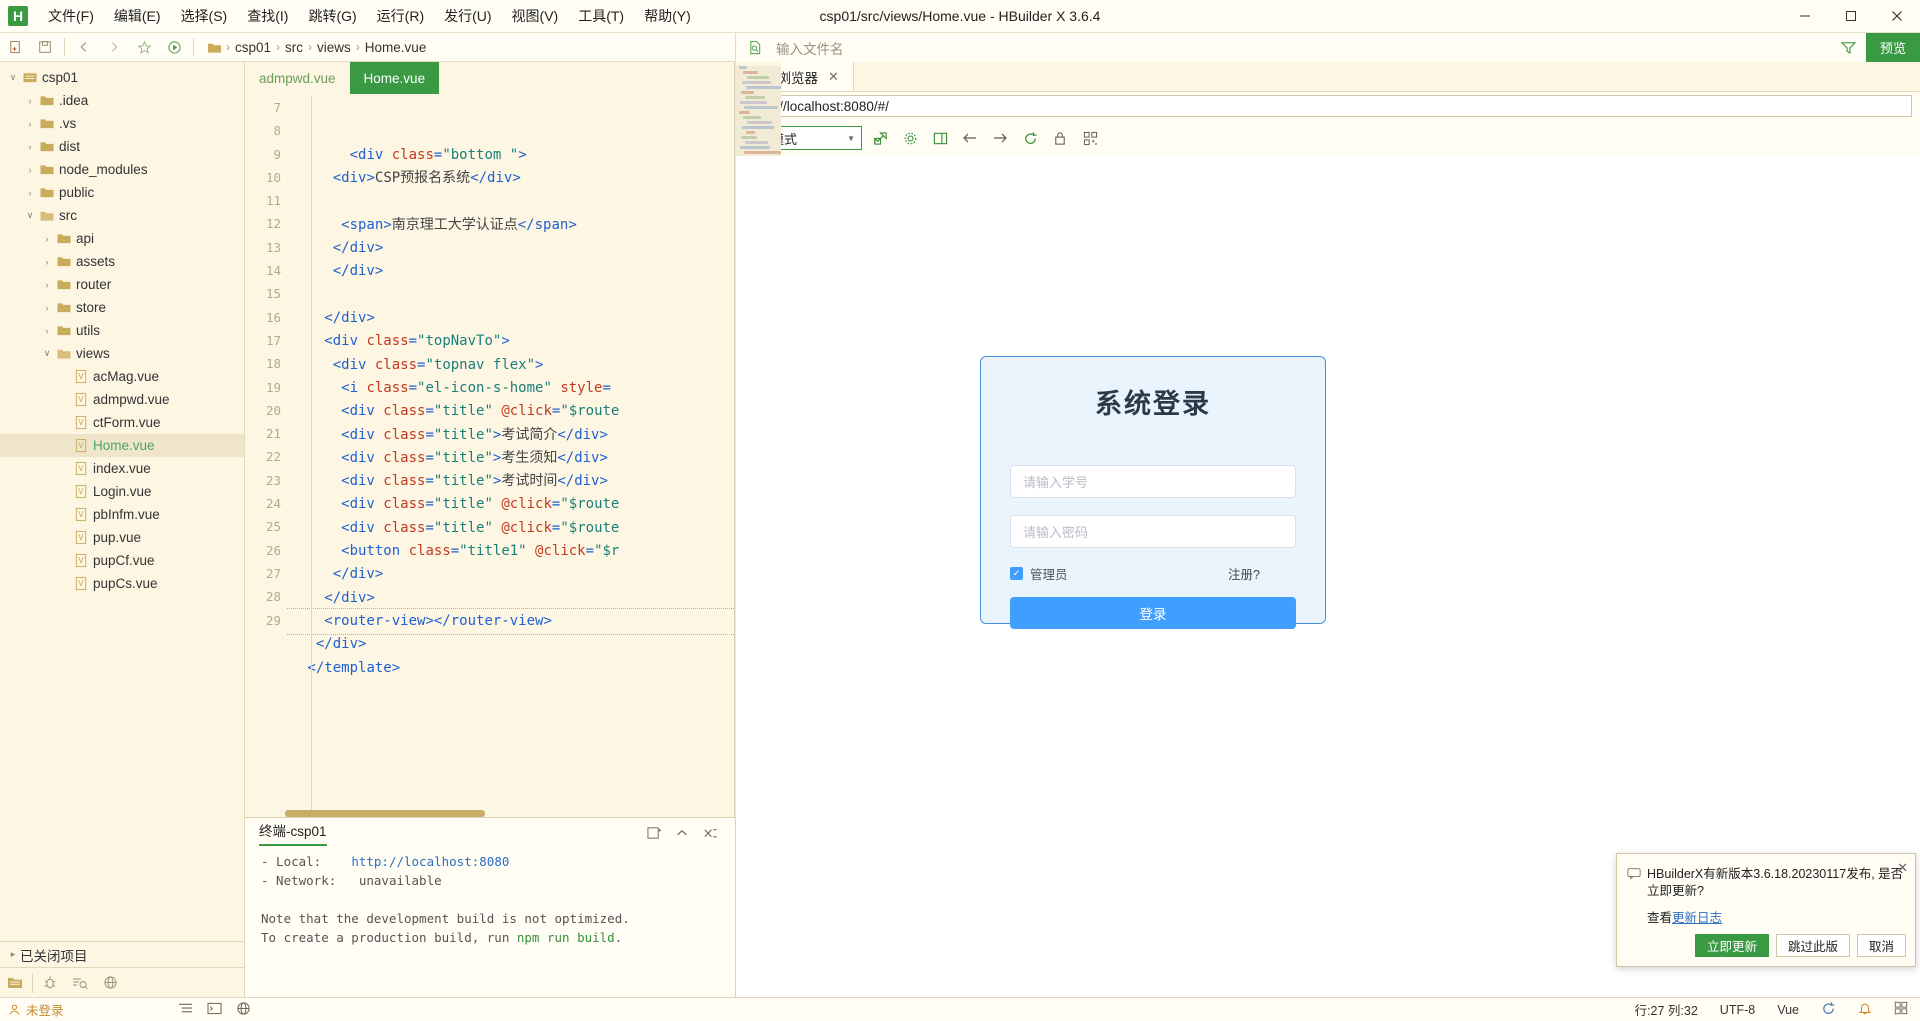 The height and width of the screenshot is (1021, 1920). Describe the element at coordinates (510, 155) in the screenshot. I see `code-line: <div class="bottom ">` at that location.